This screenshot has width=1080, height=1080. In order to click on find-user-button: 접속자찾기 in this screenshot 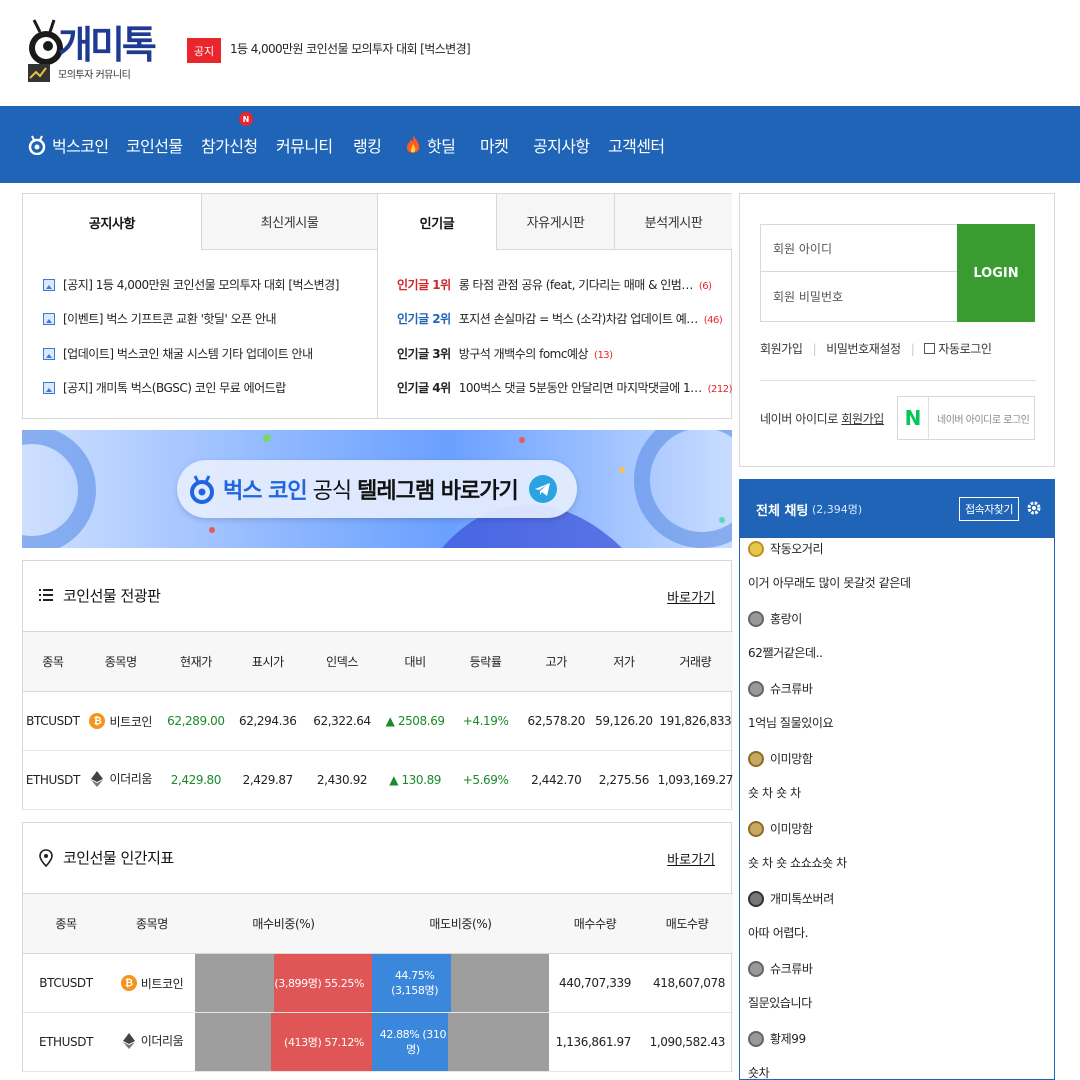, I will do `click(989, 509)`.